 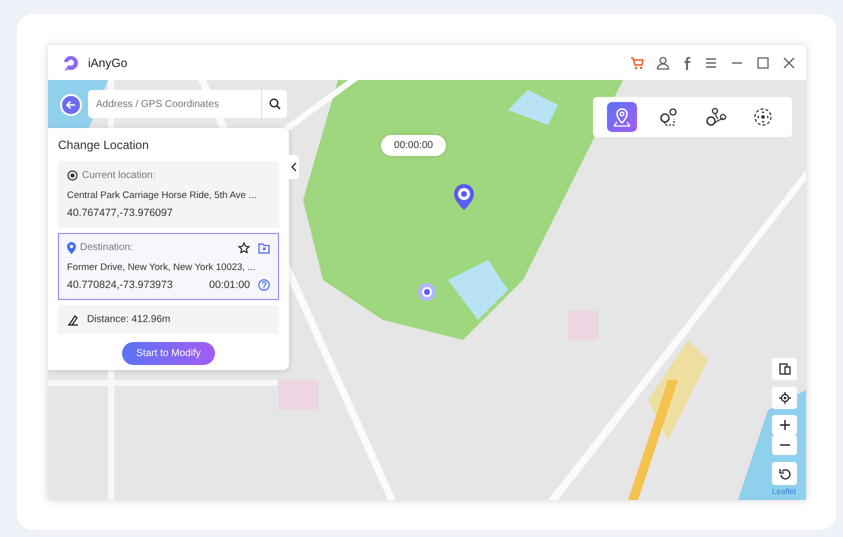 I want to click on search-button, so click(x=274, y=104).